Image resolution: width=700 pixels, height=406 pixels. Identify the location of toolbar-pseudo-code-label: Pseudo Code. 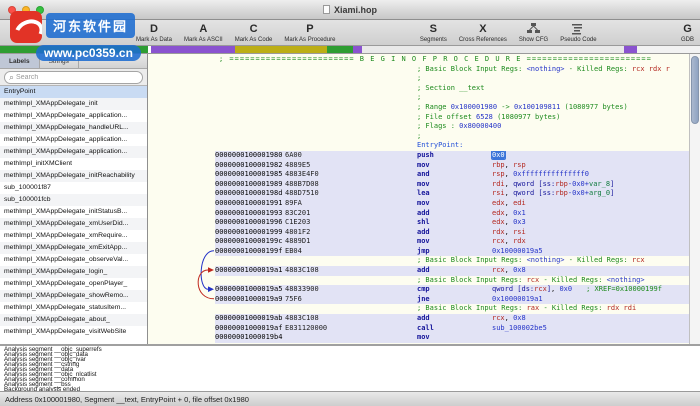
(578, 39).